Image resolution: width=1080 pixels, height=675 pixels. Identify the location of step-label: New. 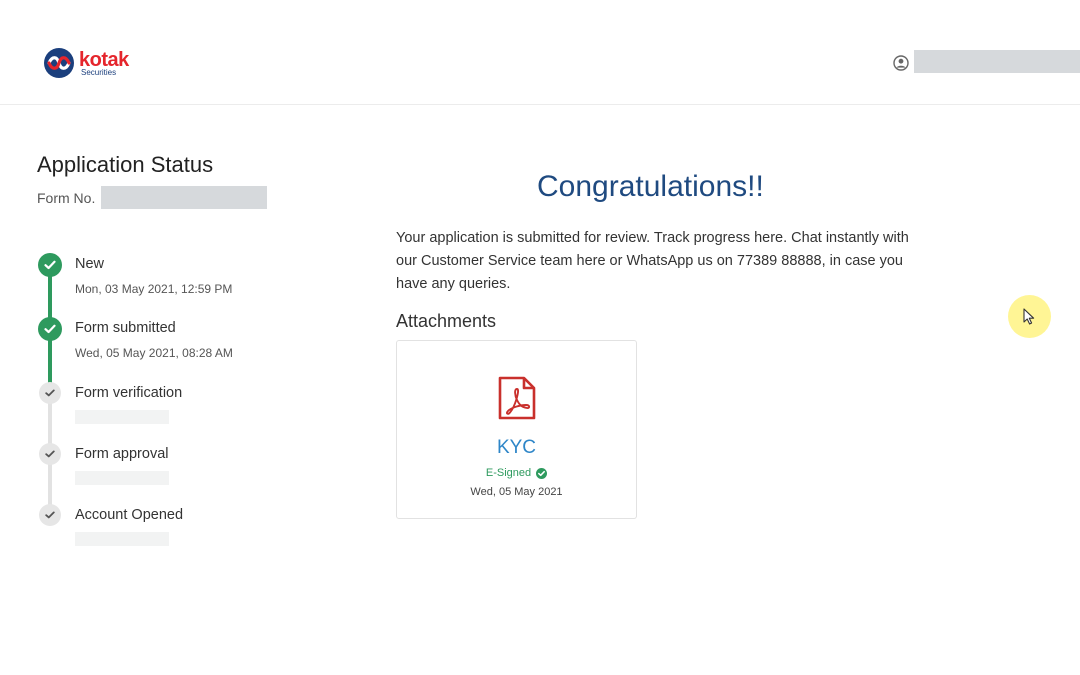
(90, 264).